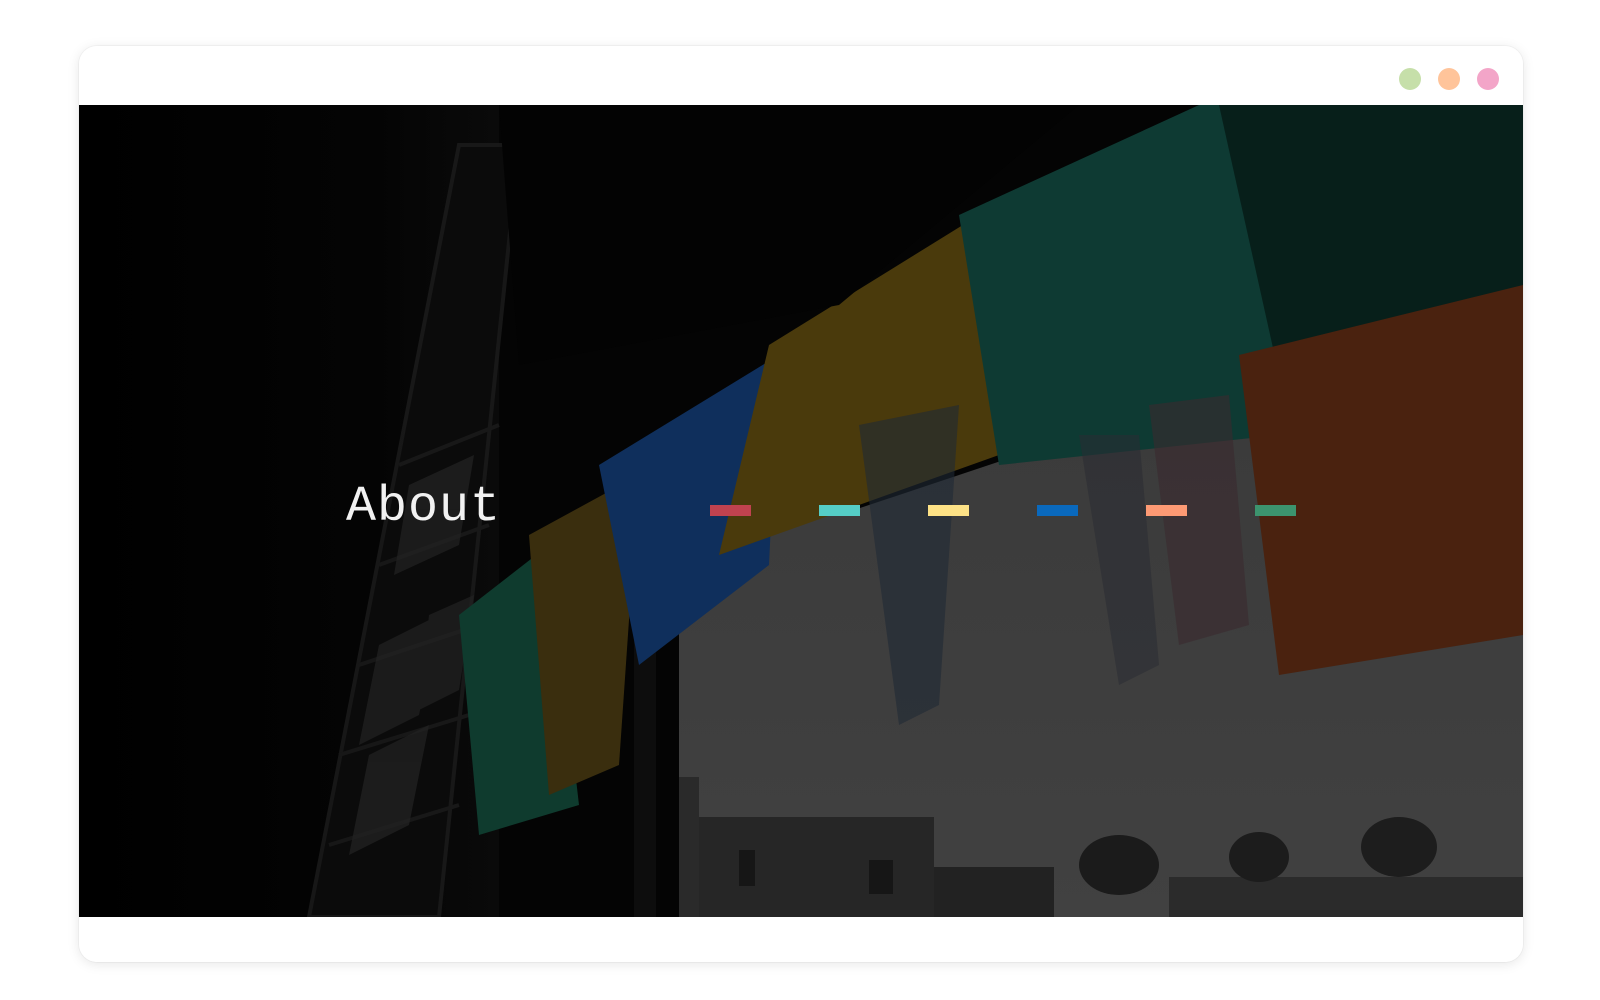 This screenshot has width=1600, height=1000. I want to click on window-control-pink, so click(1488, 79).